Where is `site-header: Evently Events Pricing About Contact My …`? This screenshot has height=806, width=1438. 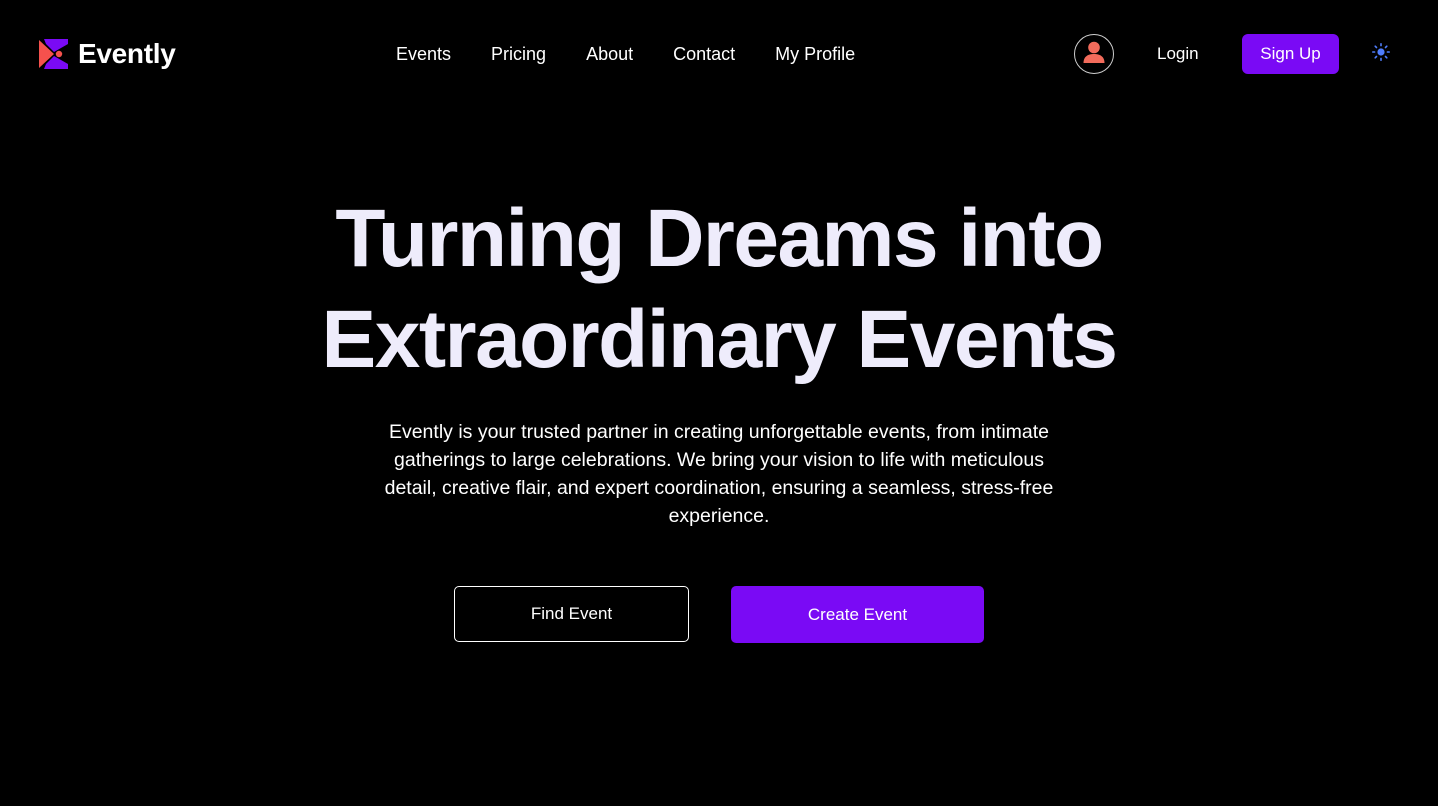 site-header: Evently Events Pricing About Contact My … is located at coordinates (719, 54).